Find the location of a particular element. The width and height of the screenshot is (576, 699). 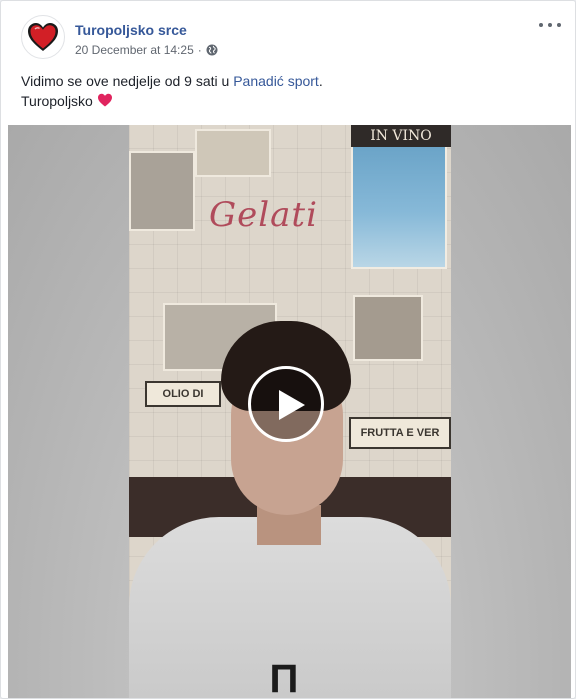

page-name-link: Turopoljsko srce is located at coordinates (131, 30).